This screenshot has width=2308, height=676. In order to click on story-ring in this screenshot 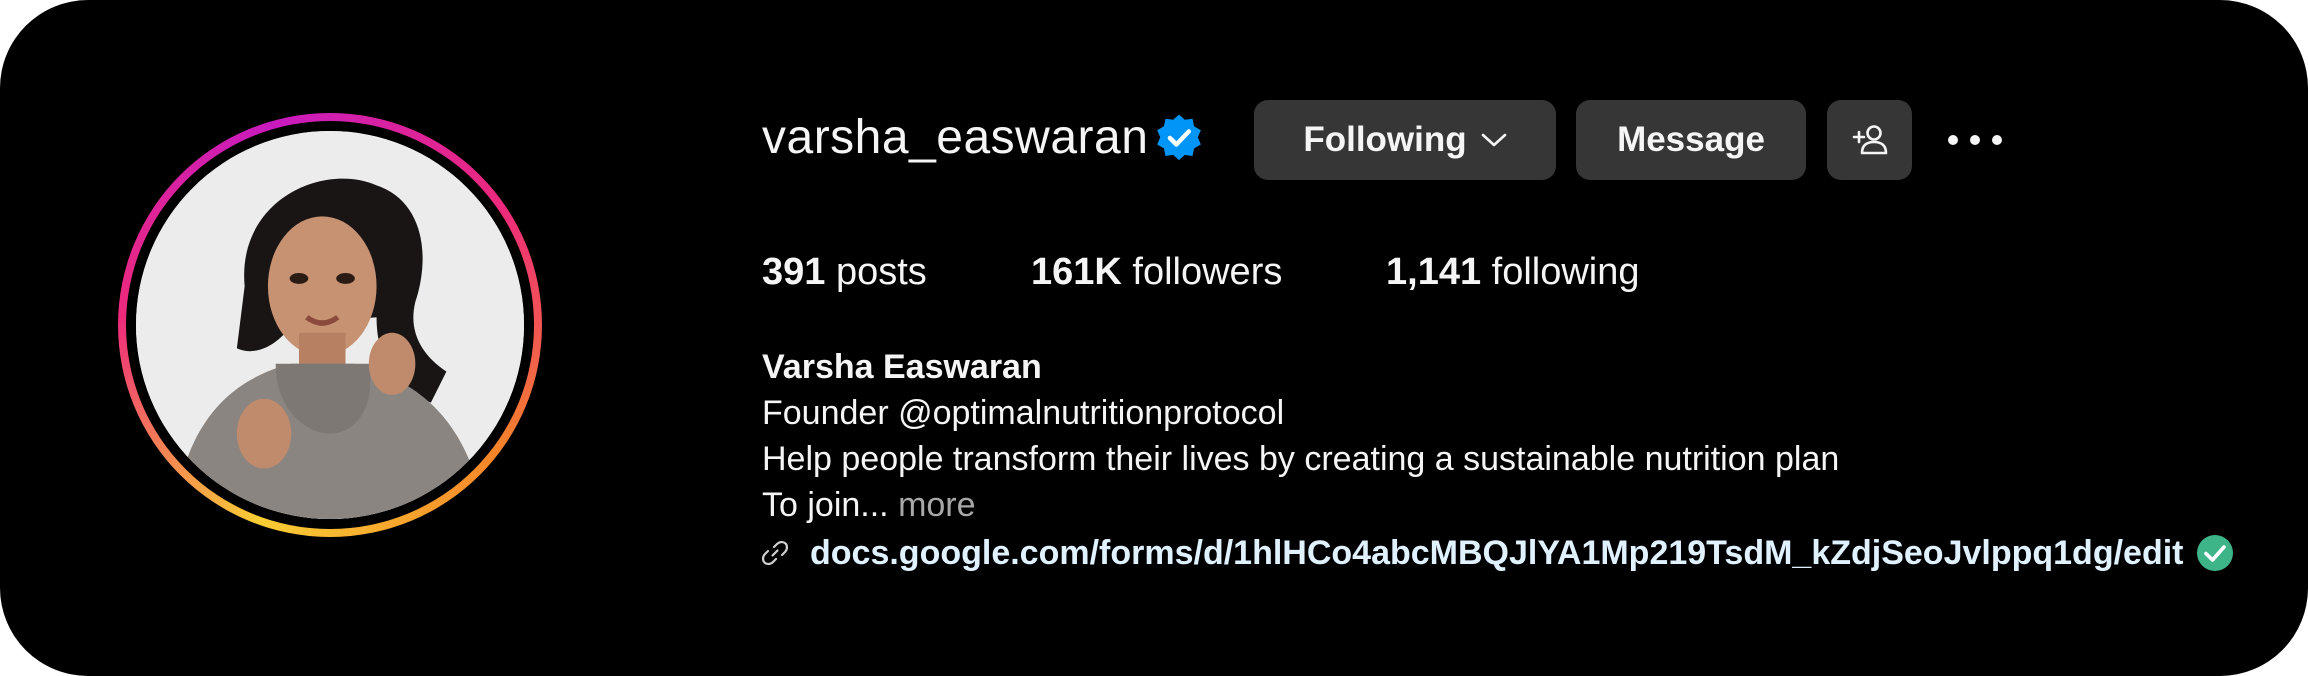, I will do `click(330, 325)`.